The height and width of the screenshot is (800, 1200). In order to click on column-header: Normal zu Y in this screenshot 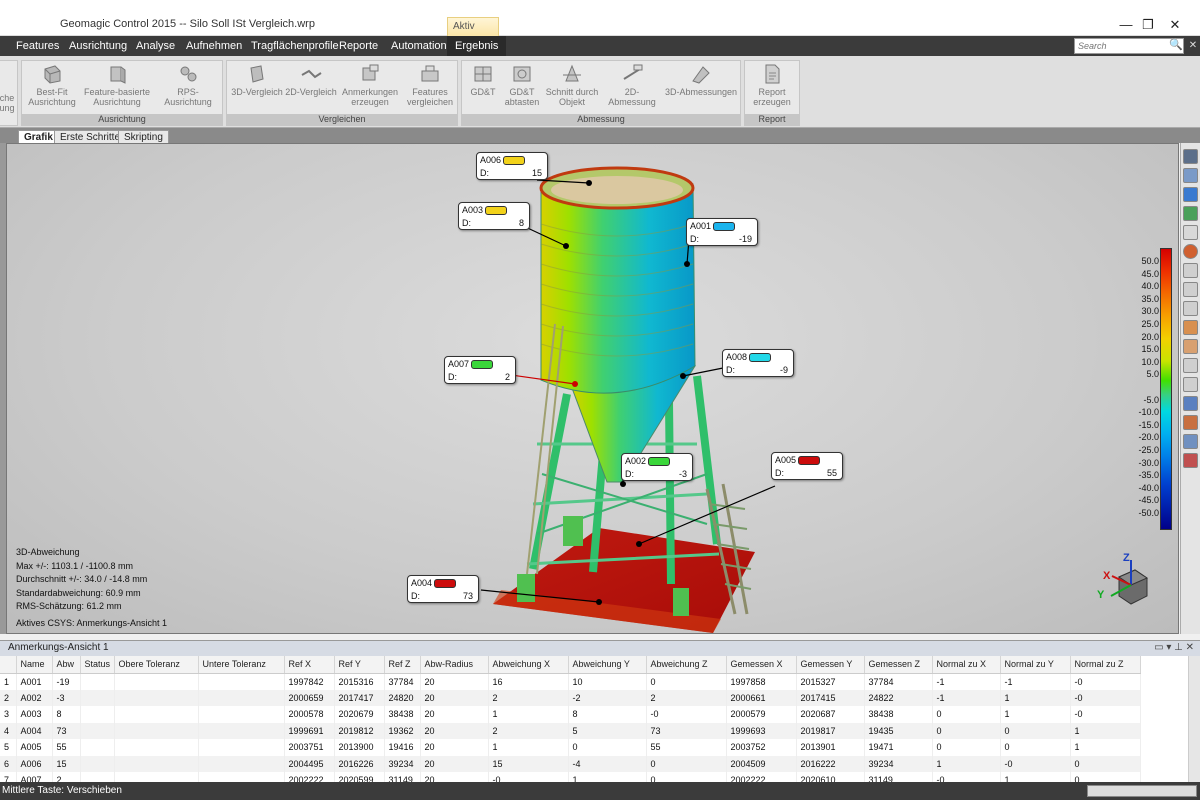, I will do `click(1035, 665)`.